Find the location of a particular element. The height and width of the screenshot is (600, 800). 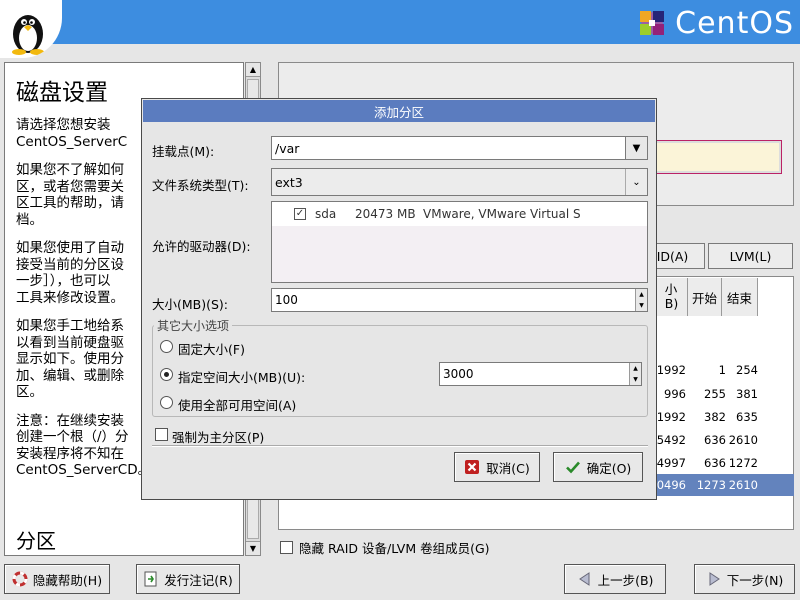

column-header-start: 开始 is located at coordinates (705, 297).